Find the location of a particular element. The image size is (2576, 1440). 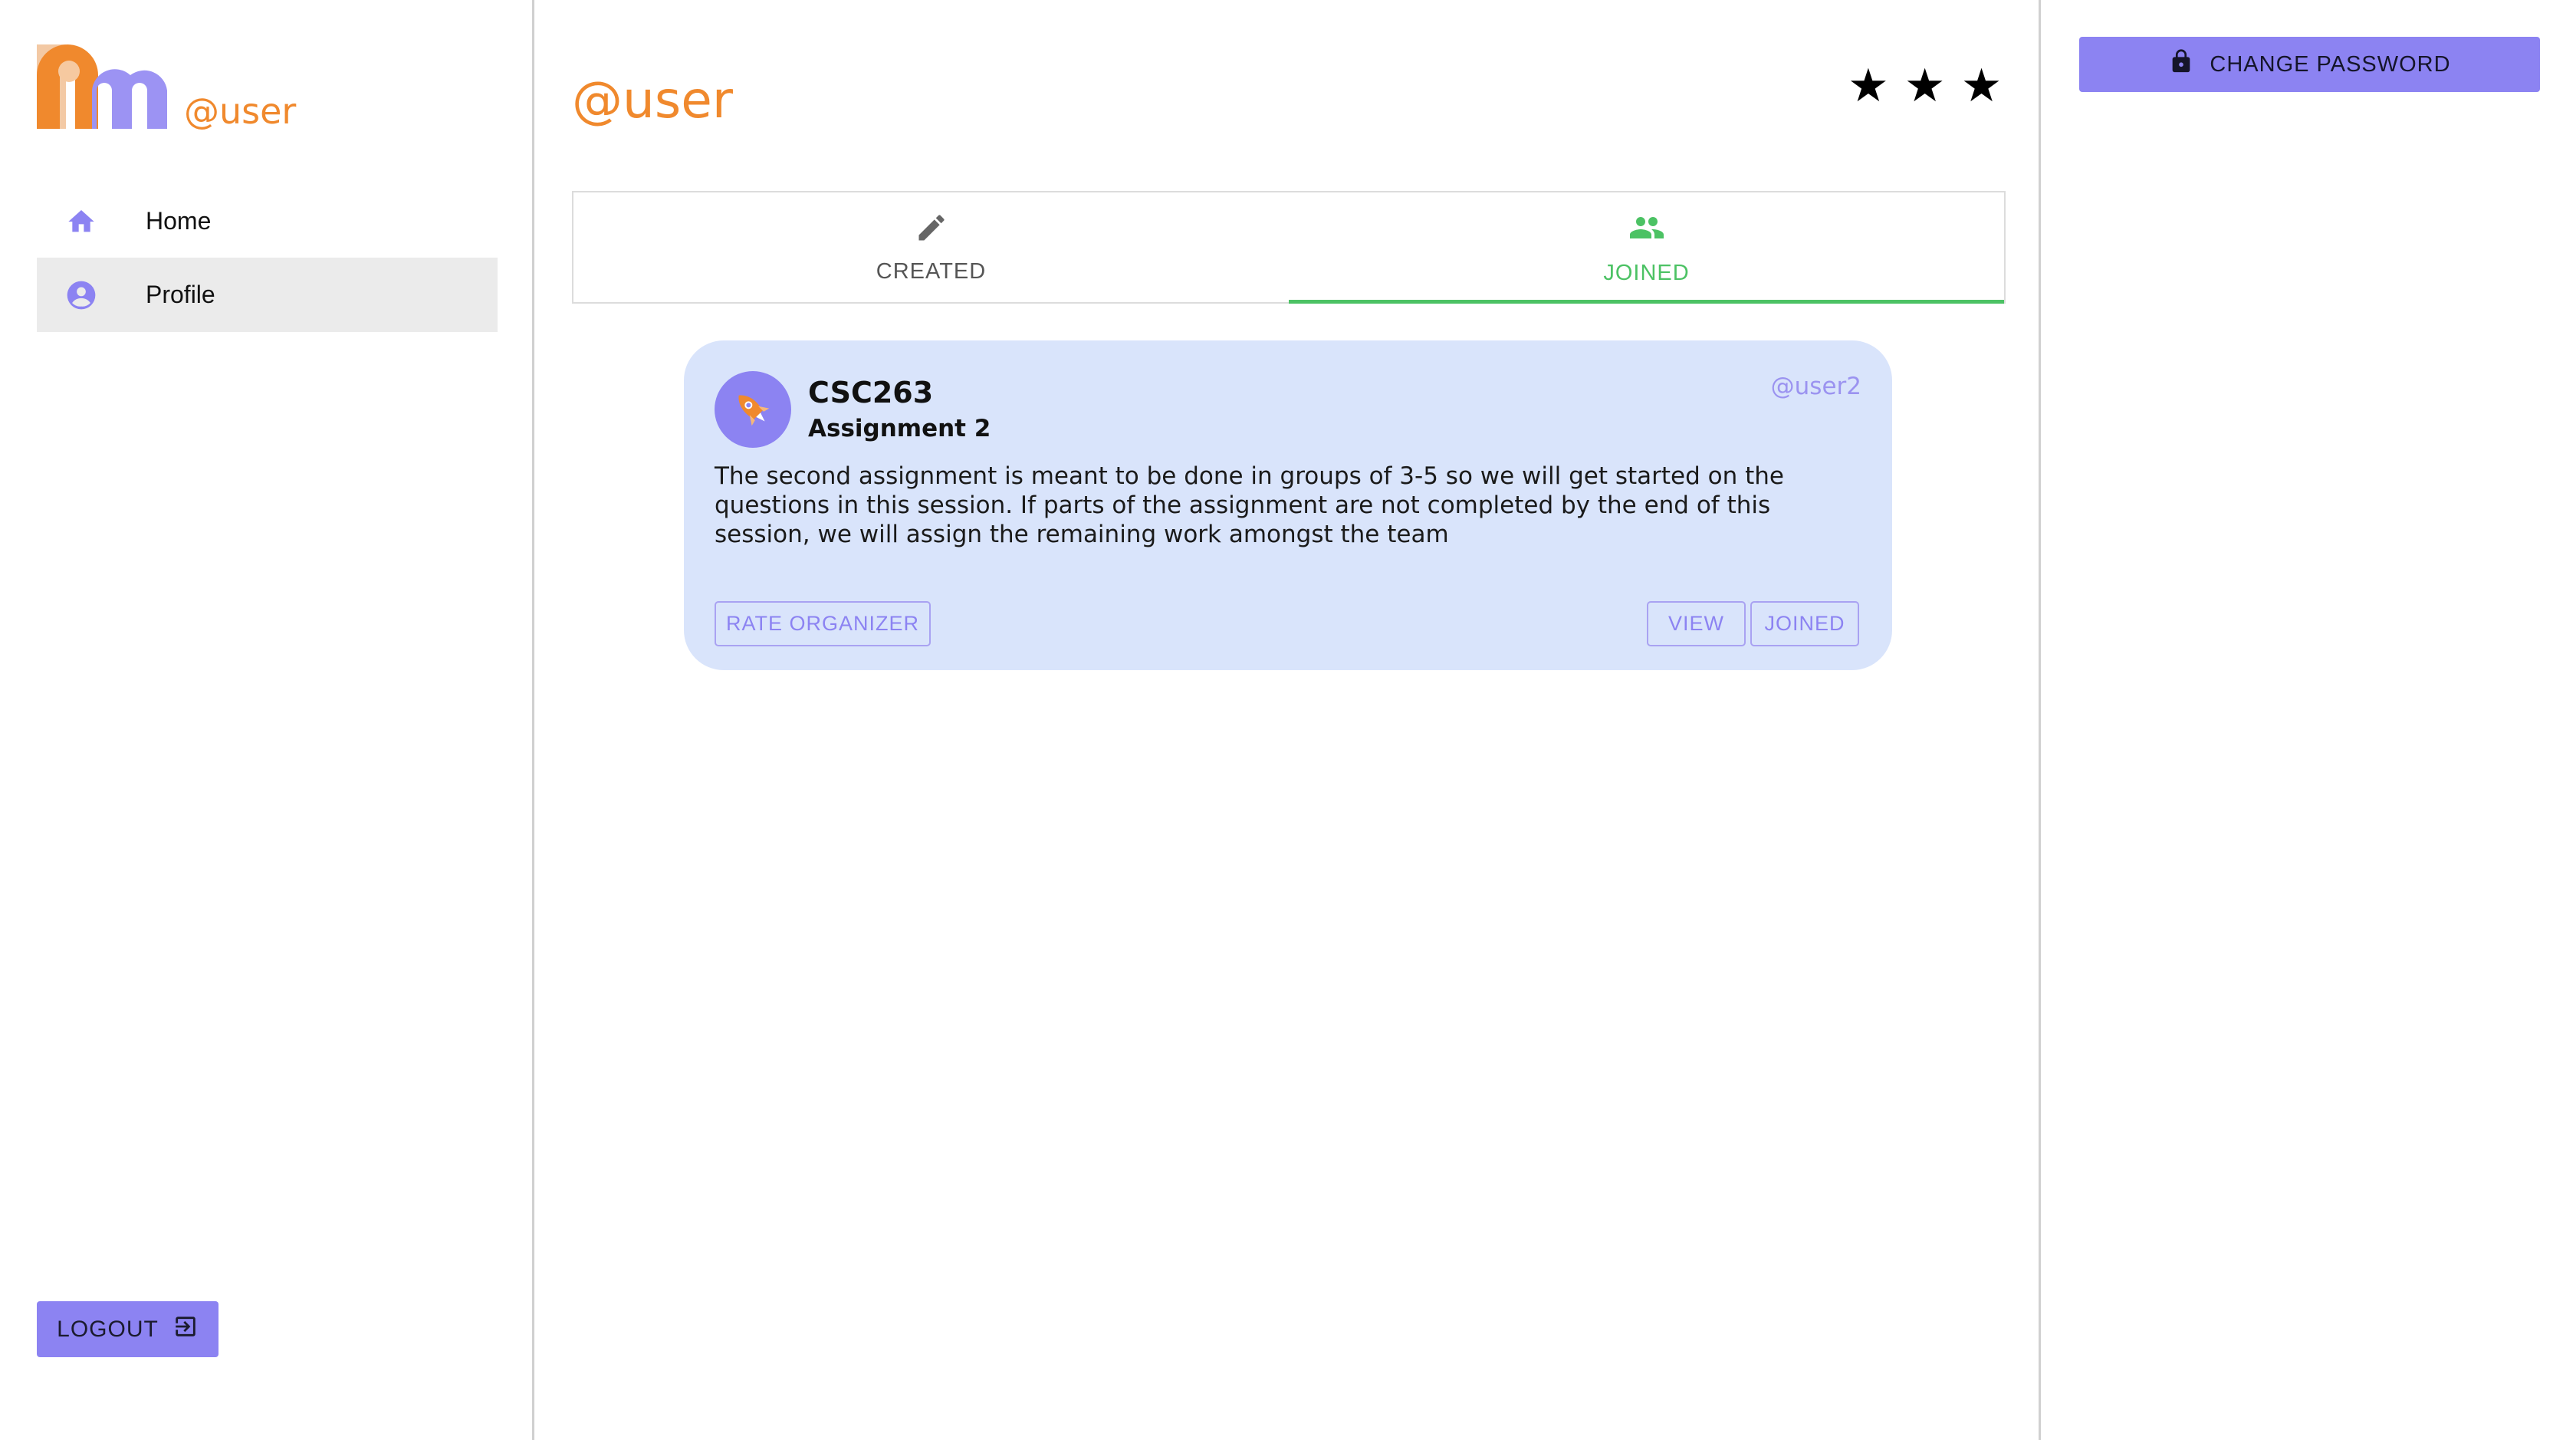

card-title: CSC263 is located at coordinates (871, 392).